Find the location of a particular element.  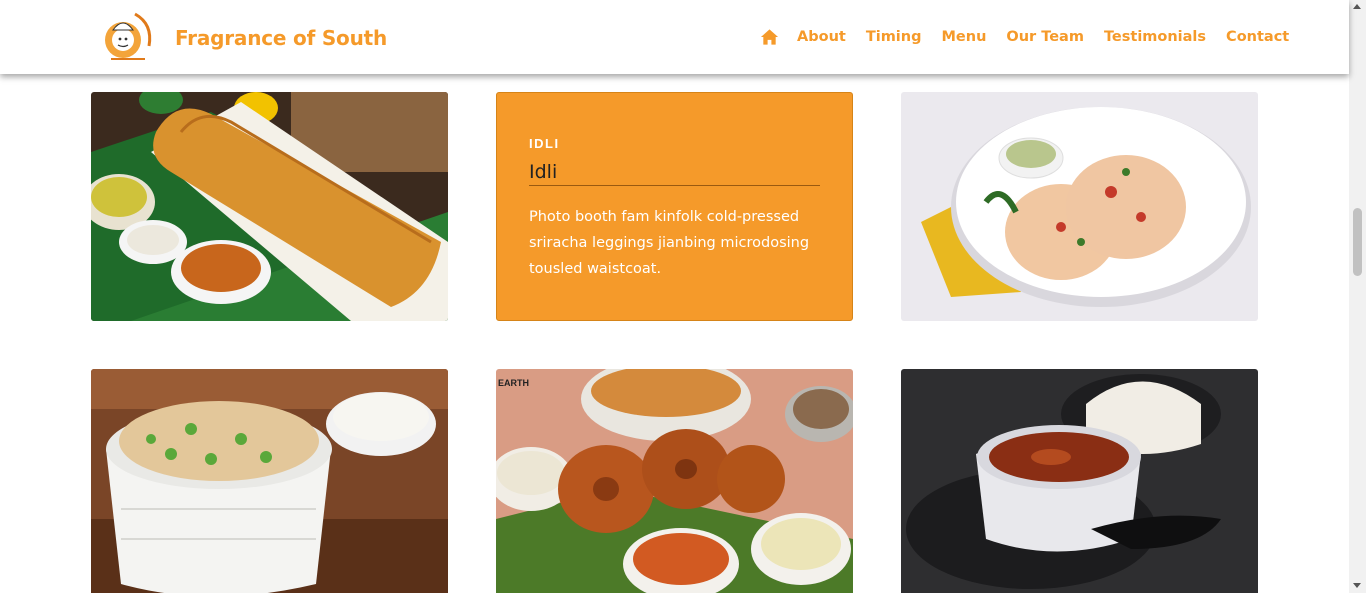

info-tag: IDLI is located at coordinates (544, 143).